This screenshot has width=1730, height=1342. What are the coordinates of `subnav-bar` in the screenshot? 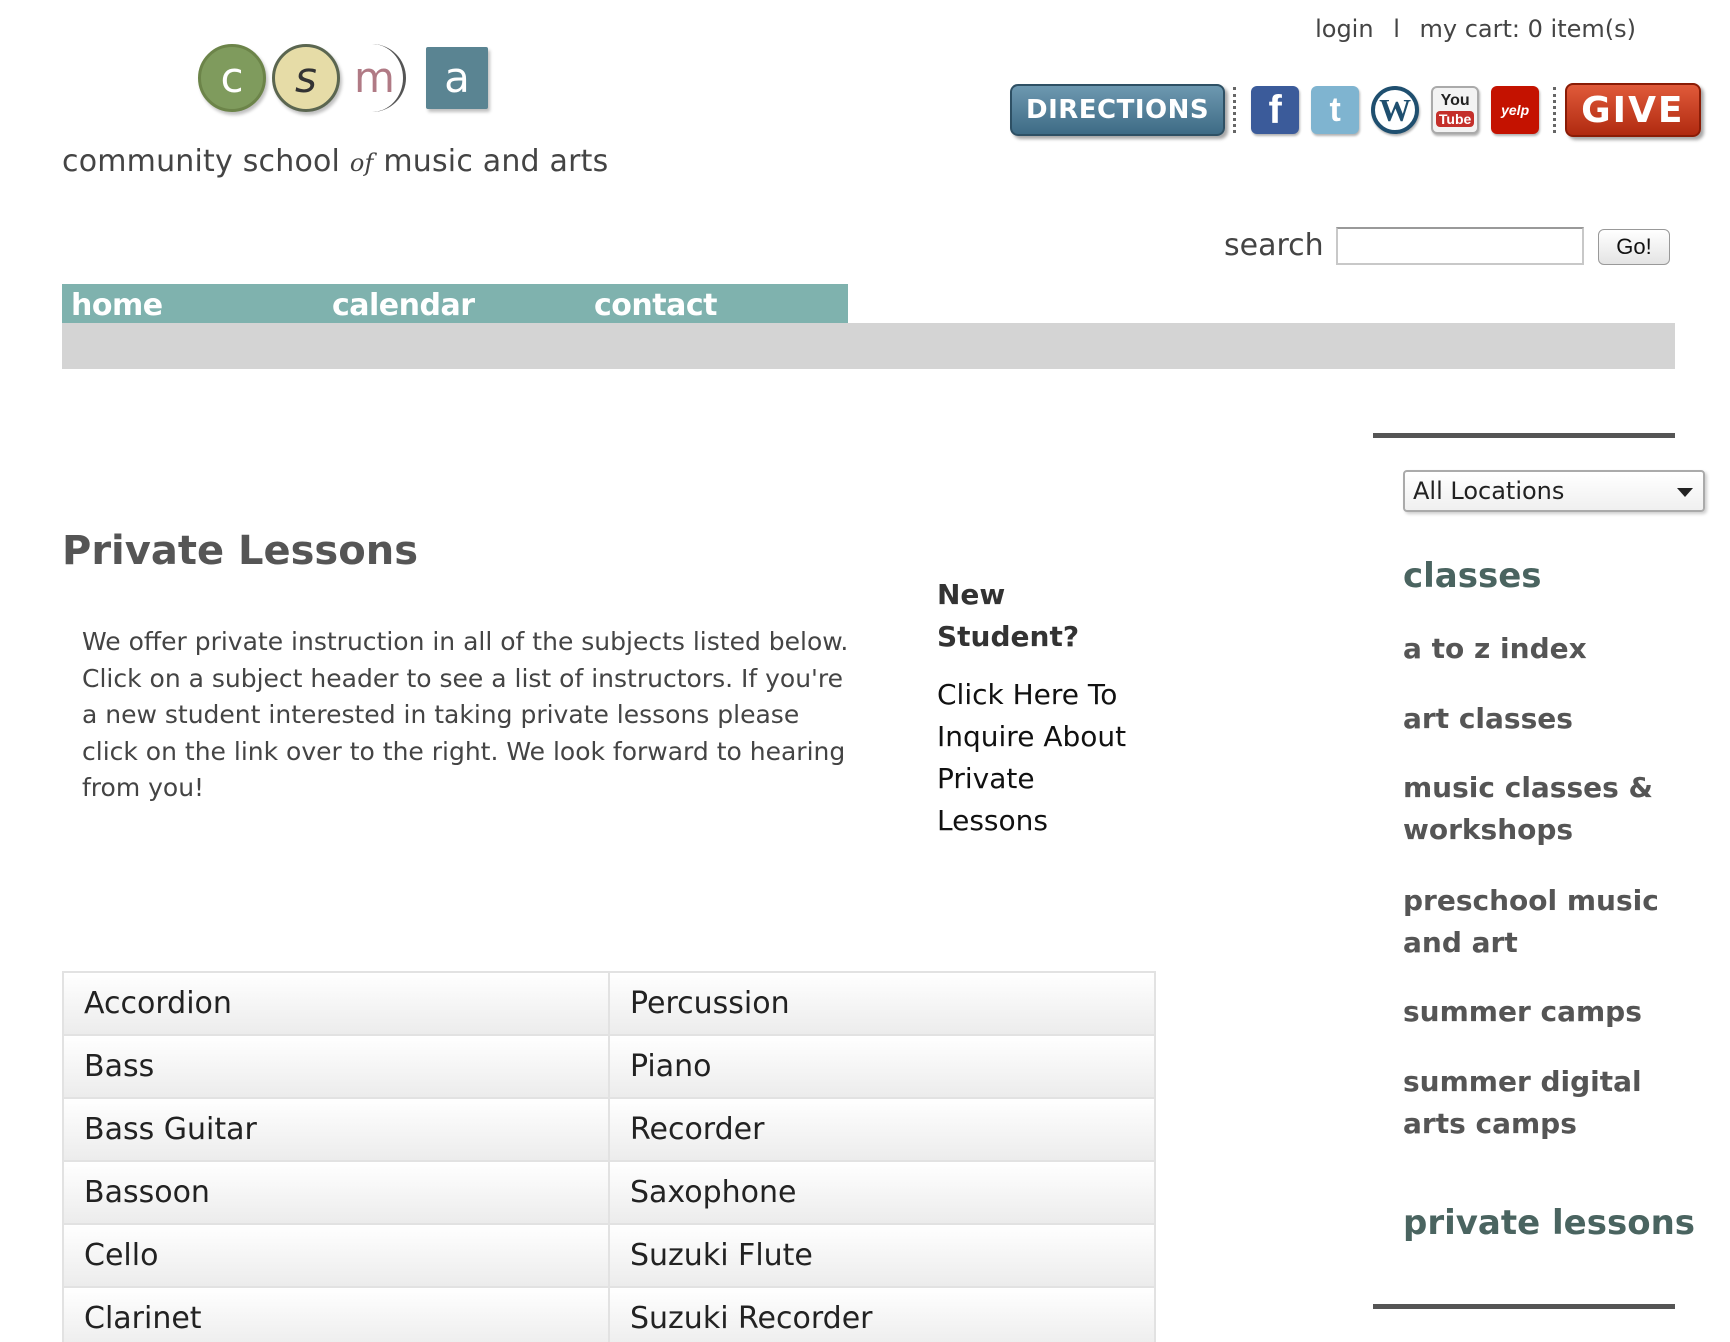 It's located at (868, 346).